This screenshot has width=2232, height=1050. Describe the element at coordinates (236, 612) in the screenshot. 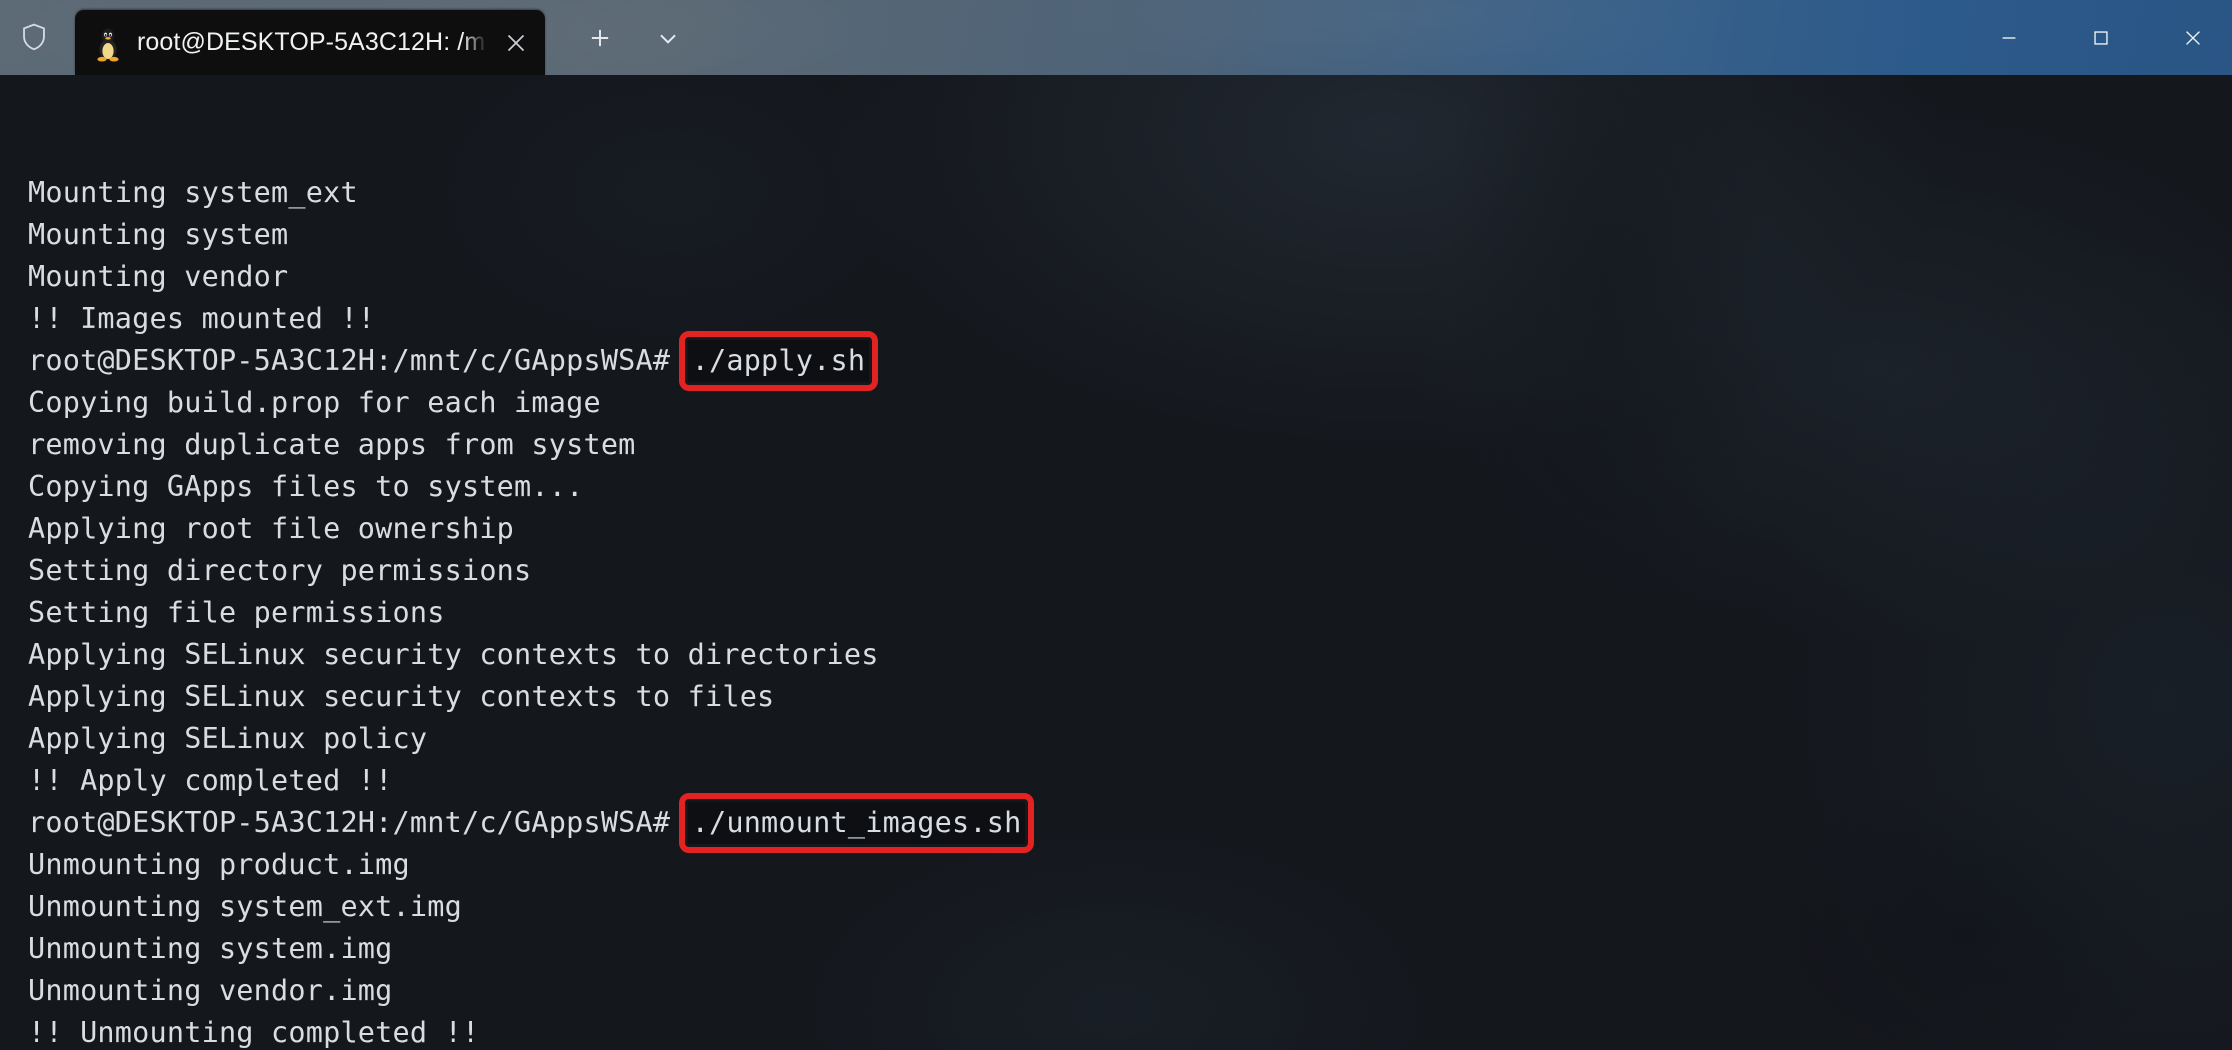

I see `terminal-output-line: Setting file permissions` at that location.